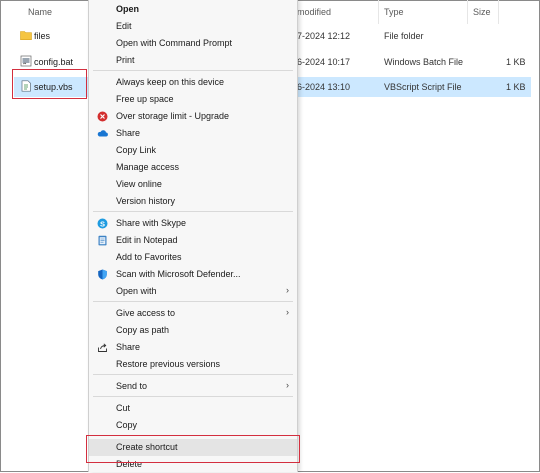 The image size is (540, 473). I want to click on menu-item-share-onedrive: Share, so click(193, 133).